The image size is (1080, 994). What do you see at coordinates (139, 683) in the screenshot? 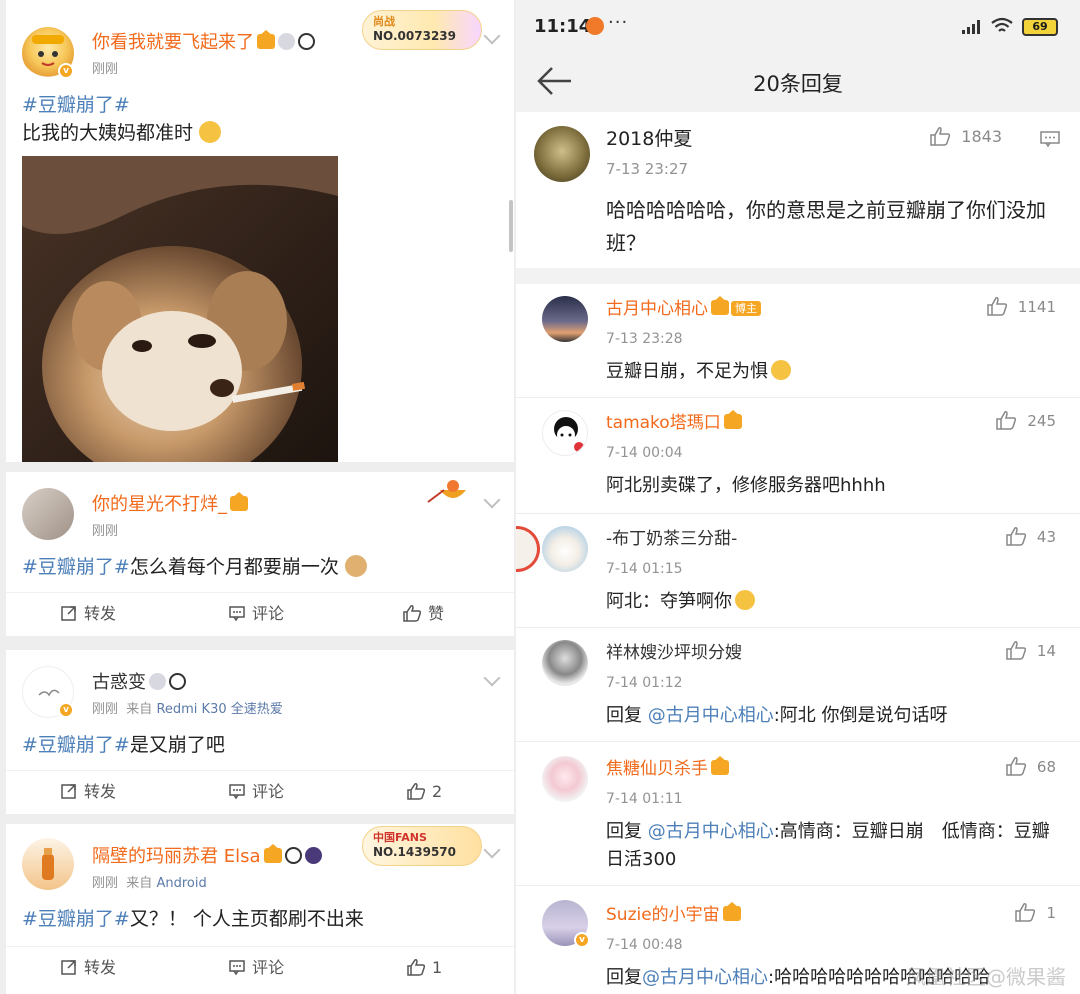
I see `username: 古惑变` at bounding box center [139, 683].